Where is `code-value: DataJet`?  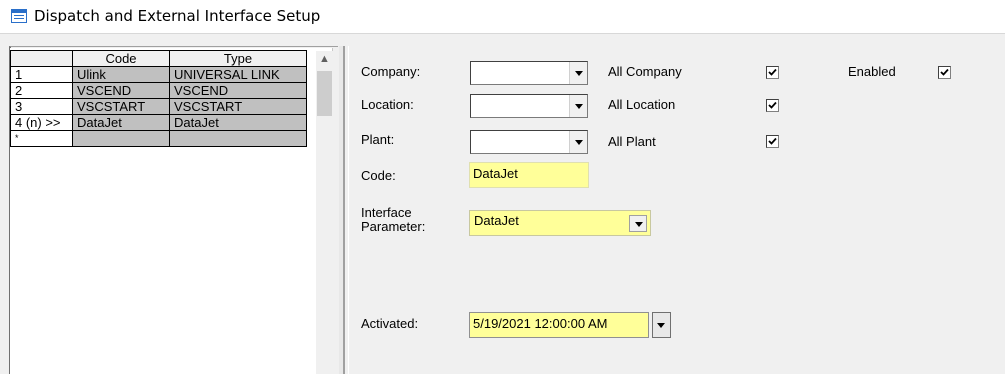
code-value: DataJet is located at coordinates (495, 173).